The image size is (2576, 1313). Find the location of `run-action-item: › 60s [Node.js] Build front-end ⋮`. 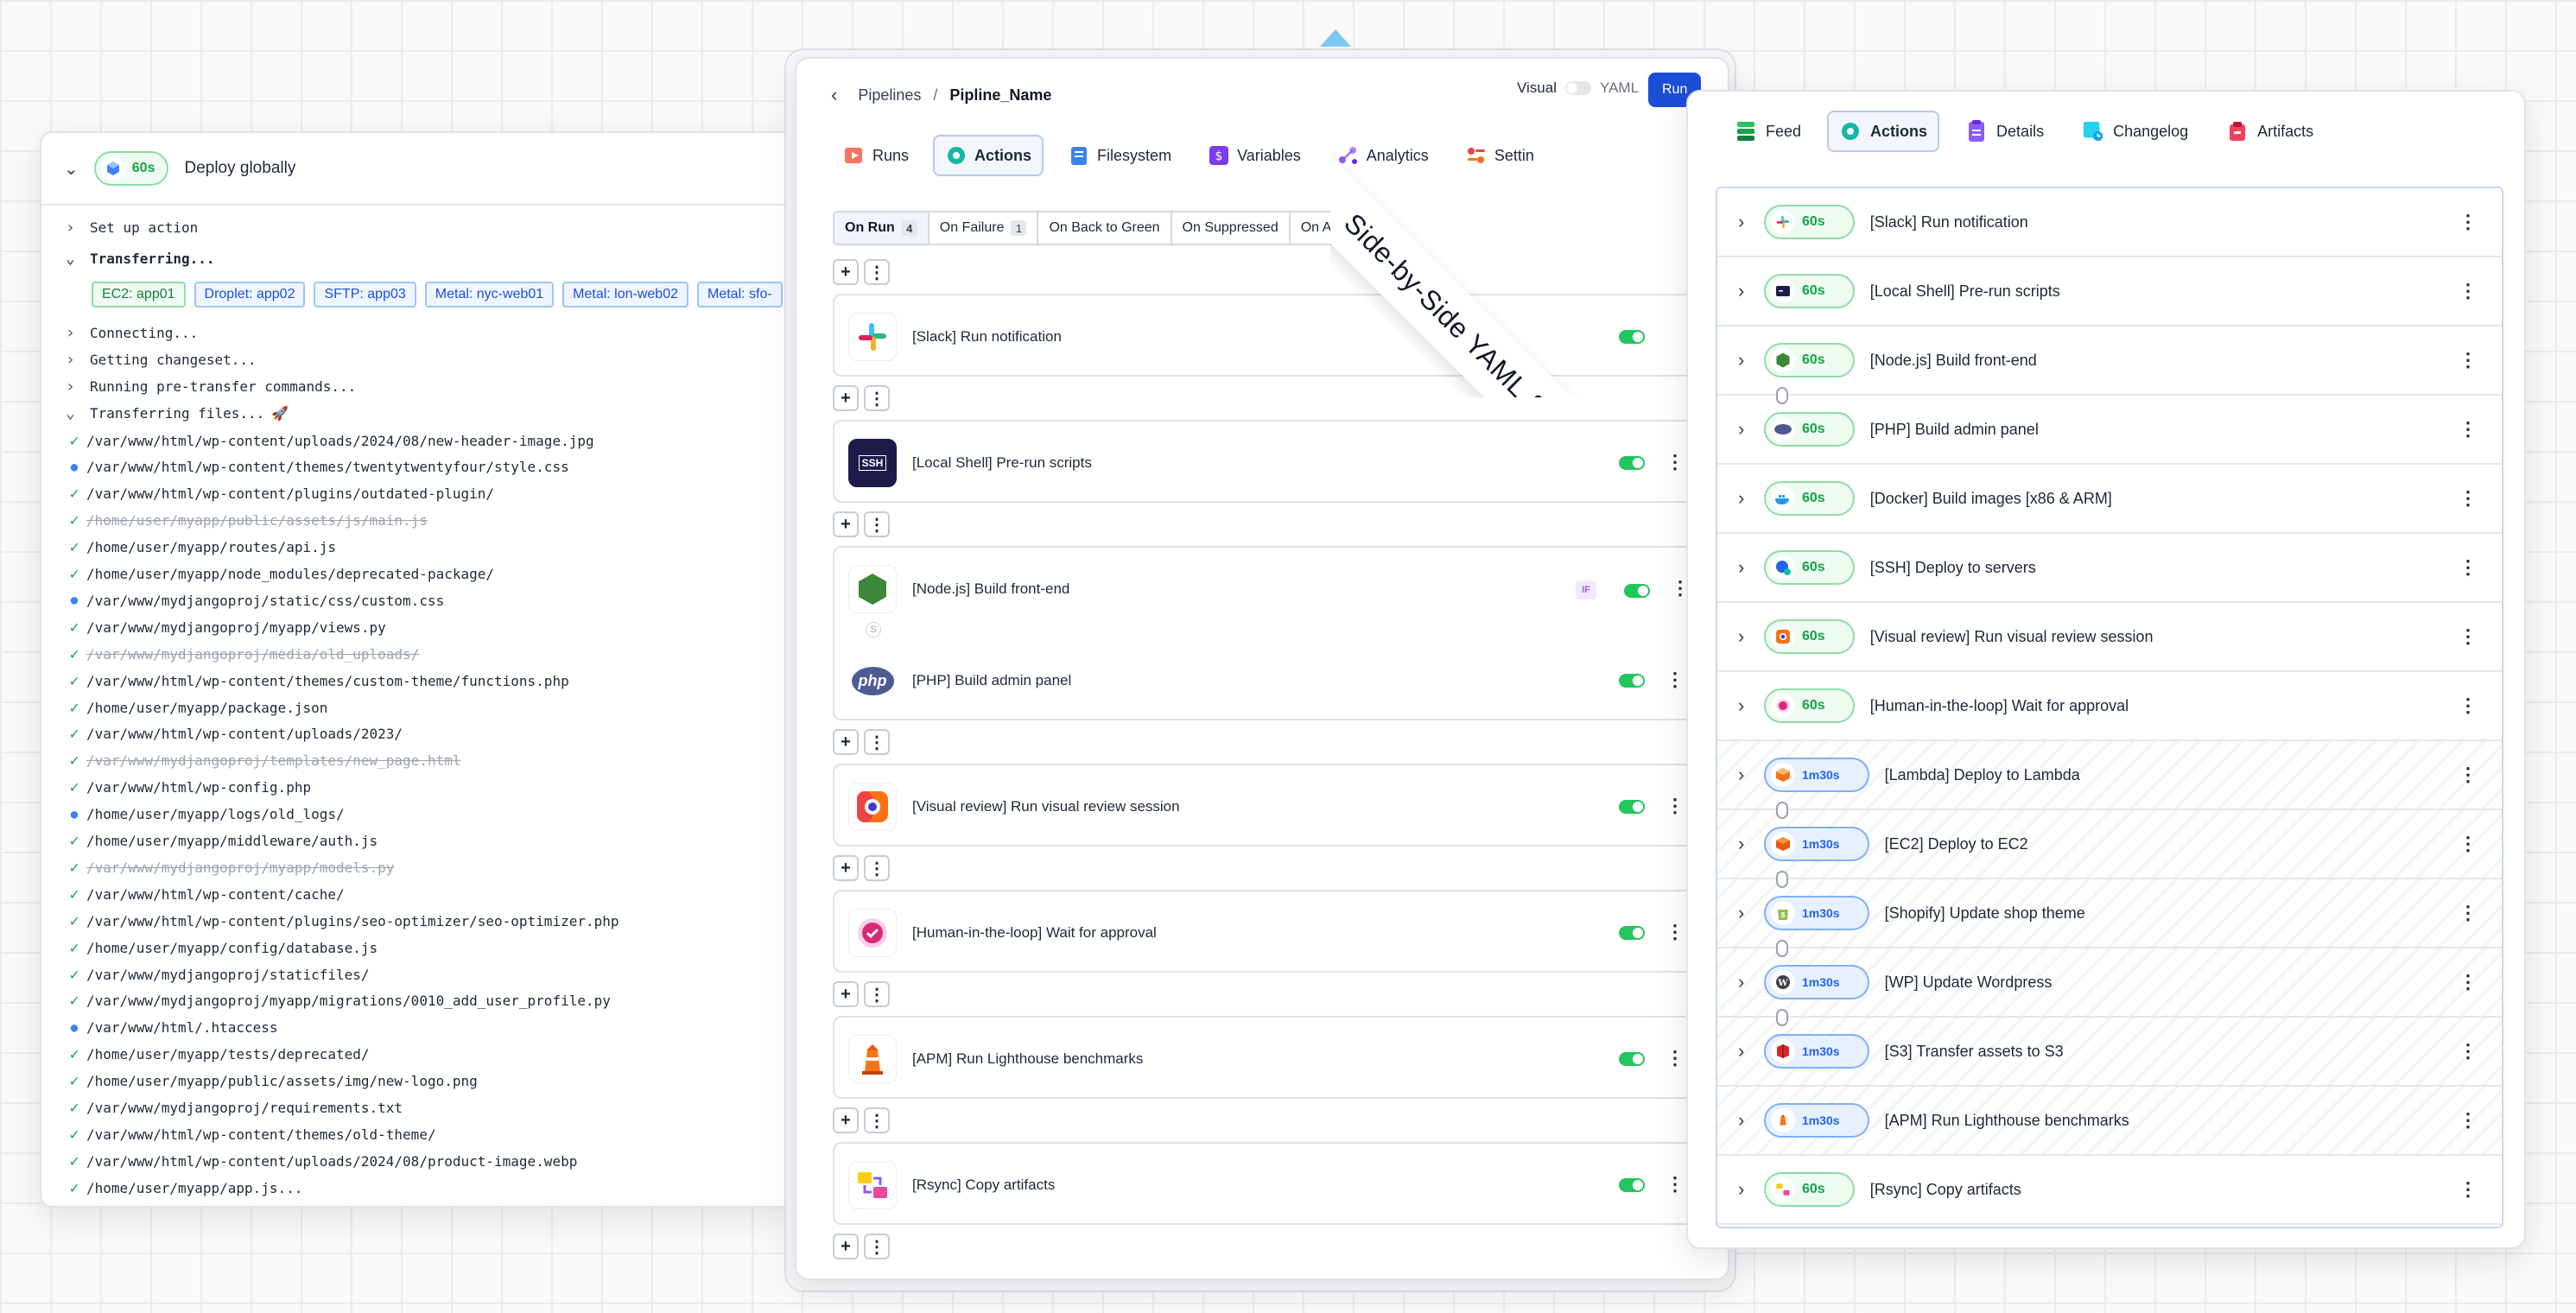

run-action-item: › 60s [Node.js] Build front-end ⋮ is located at coordinates (2109, 361).